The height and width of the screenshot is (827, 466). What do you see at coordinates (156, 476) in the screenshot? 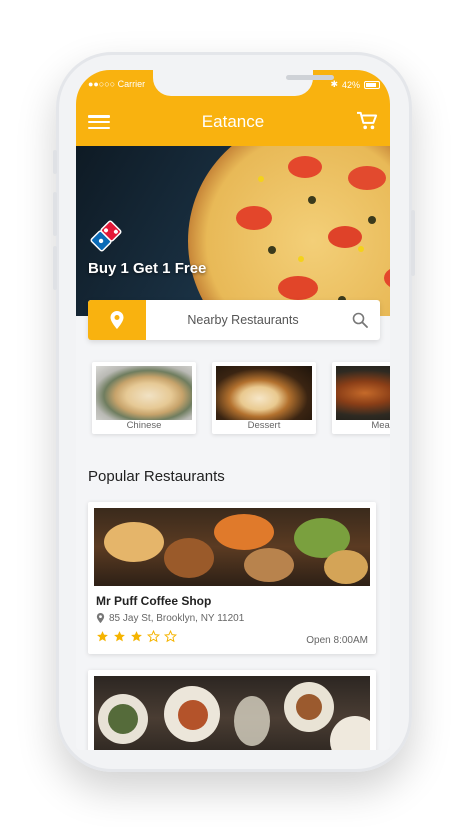
I see `section-title: Popular Restaurants` at bounding box center [156, 476].